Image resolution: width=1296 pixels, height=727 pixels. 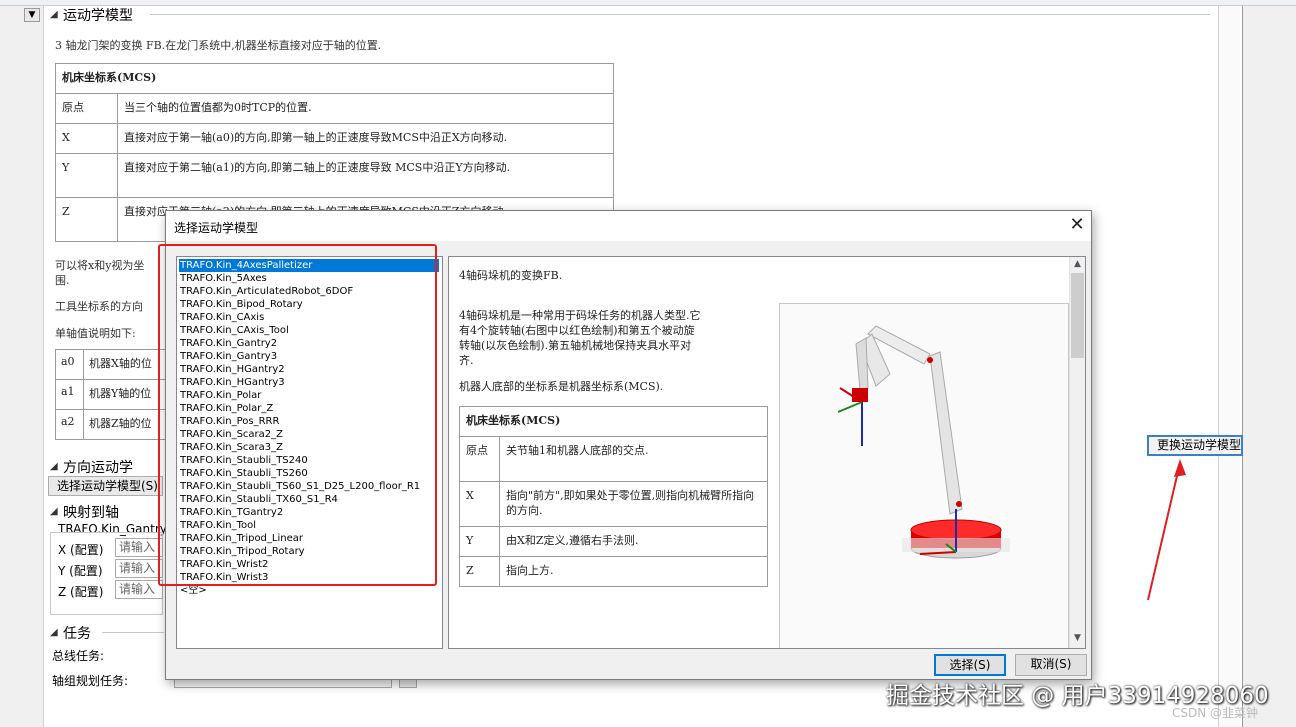 I want to click on para-tool-coords: 工具坐标系的方向, so click(x=99, y=306).